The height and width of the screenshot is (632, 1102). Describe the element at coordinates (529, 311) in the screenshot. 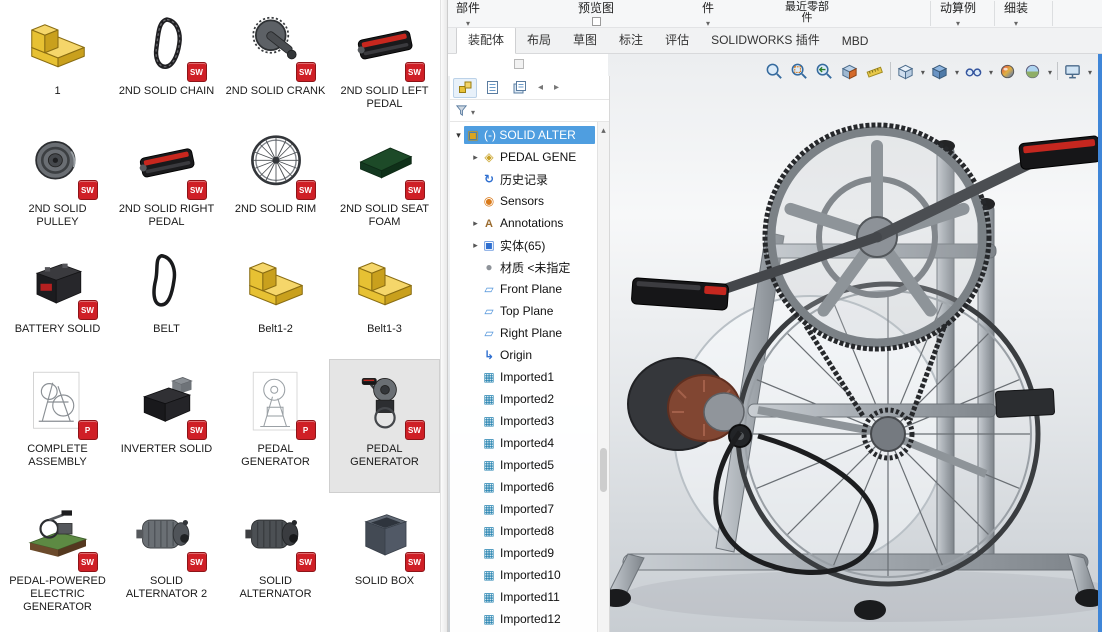

I see `tree-item-top-plane: Top Plane` at that location.